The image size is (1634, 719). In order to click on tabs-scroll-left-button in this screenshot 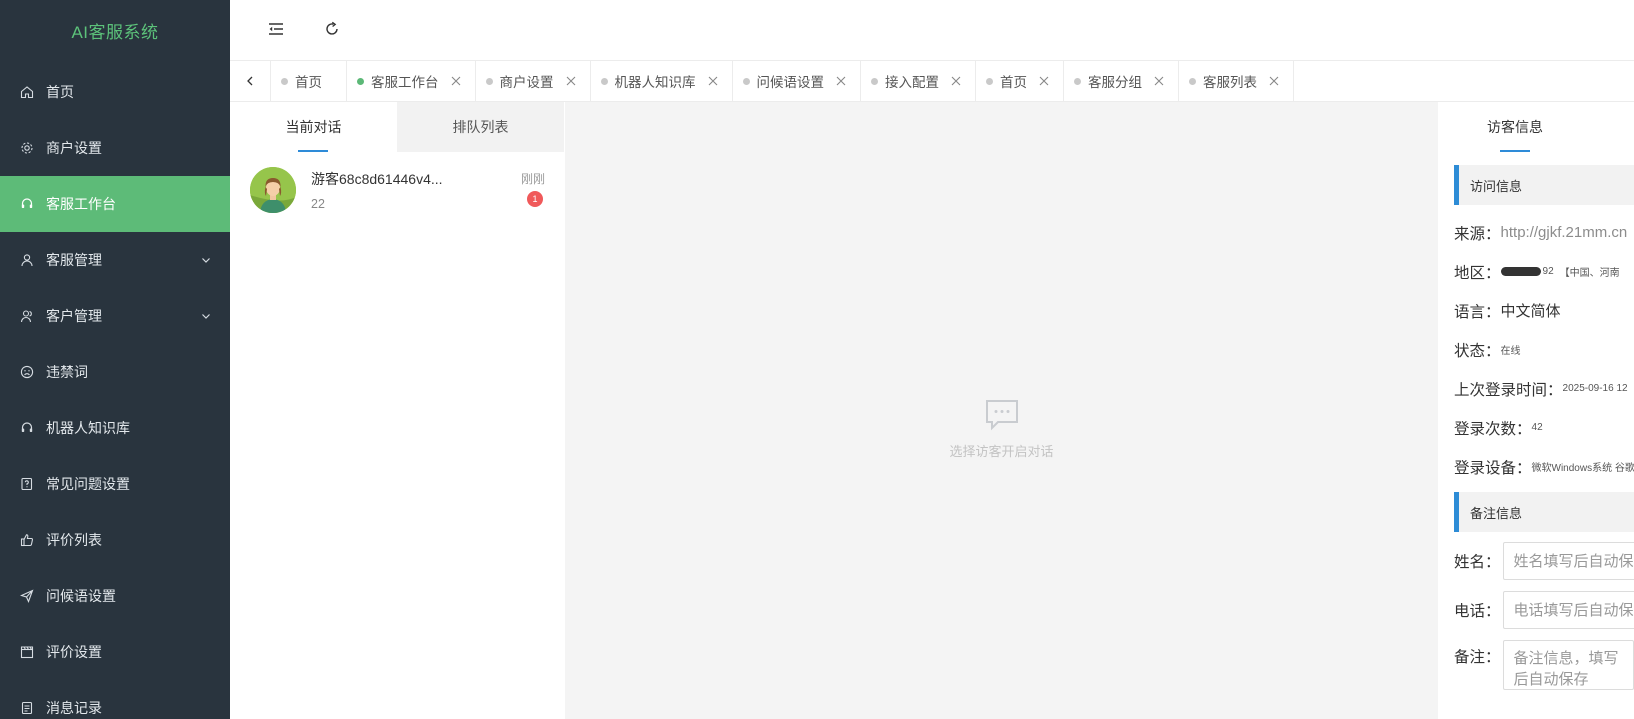, I will do `click(250, 81)`.